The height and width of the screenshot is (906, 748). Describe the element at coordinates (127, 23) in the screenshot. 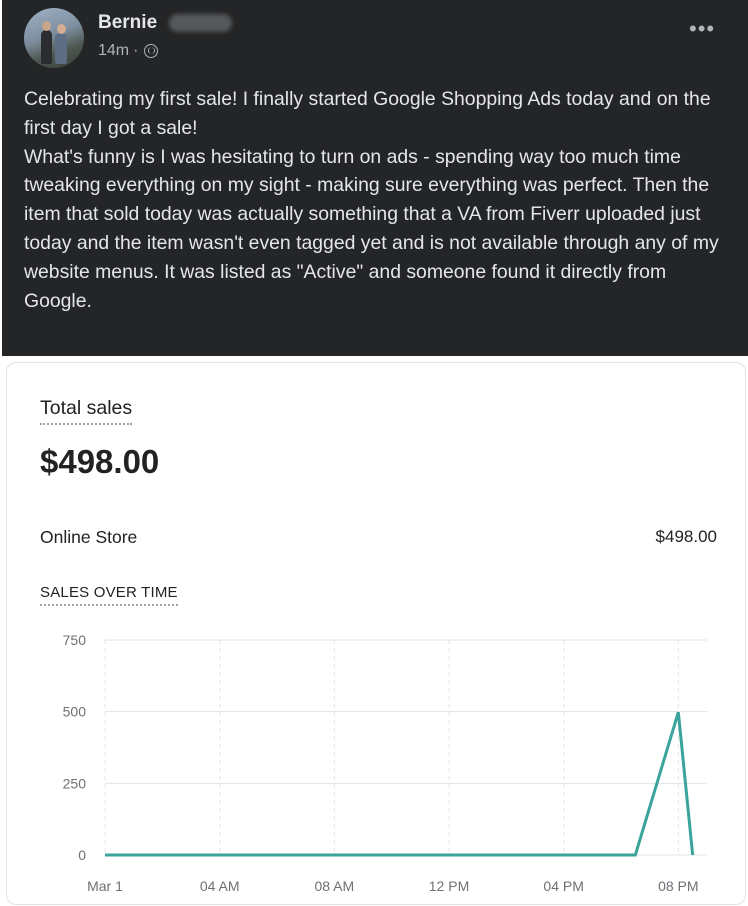

I see `author-name: Bernie` at that location.